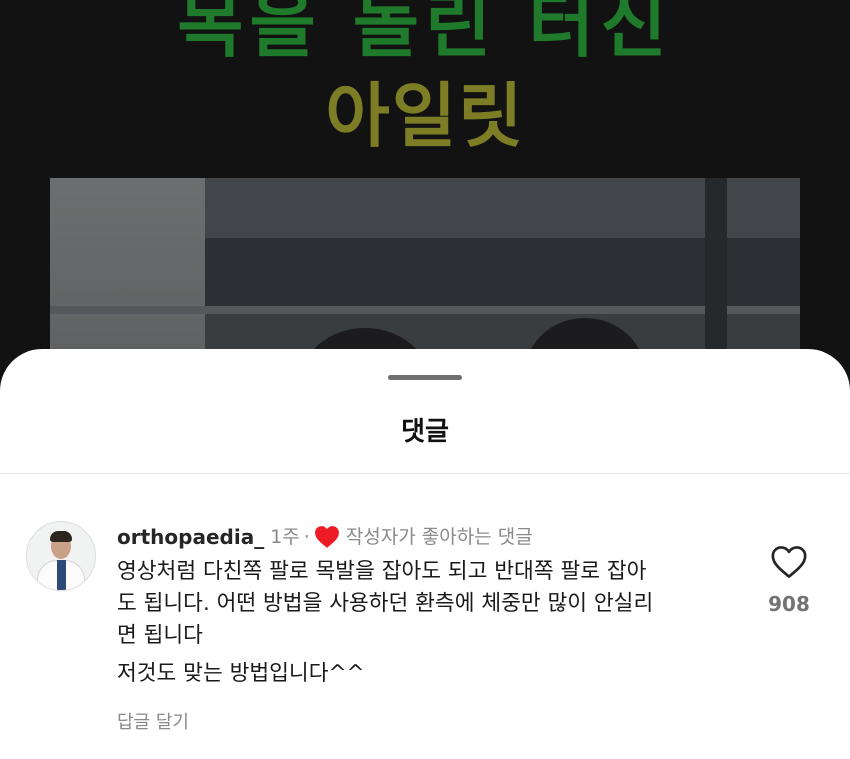 The height and width of the screenshot is (759, 850). I want to click on avatar-tie, so click(61, 575).